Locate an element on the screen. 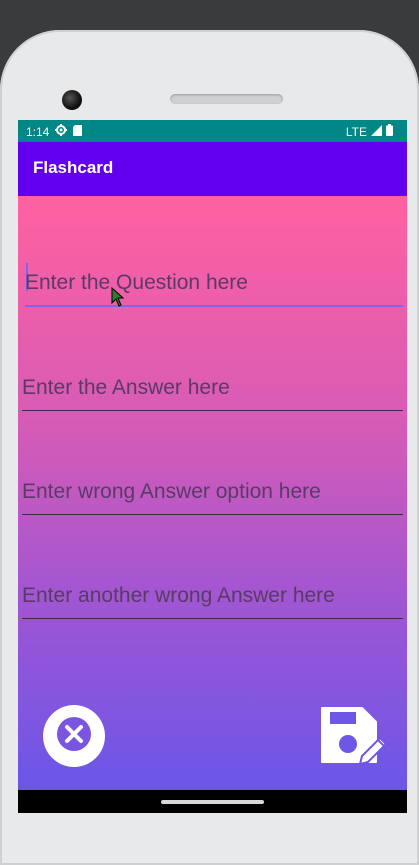 The height and width of the screenshot is (865, 419). another-wrong-answer-field is located at coordinates (212, 593).